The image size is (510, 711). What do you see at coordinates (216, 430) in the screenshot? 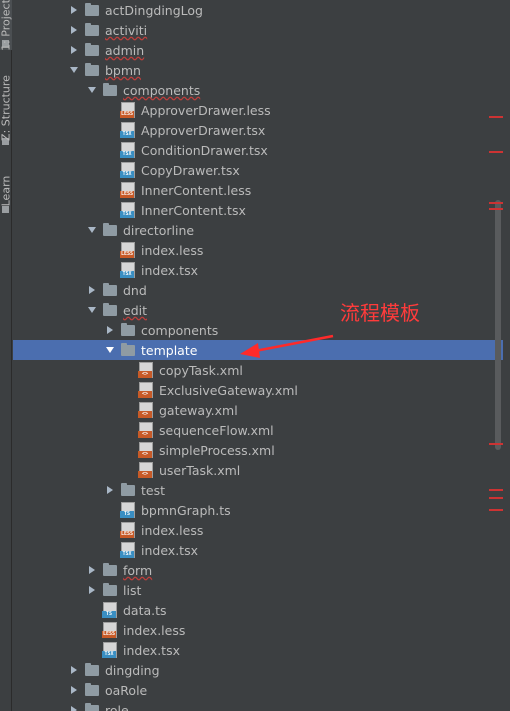
I see `tree-item-label: sequenceFlow.xml` at bounding box center [216, 430].